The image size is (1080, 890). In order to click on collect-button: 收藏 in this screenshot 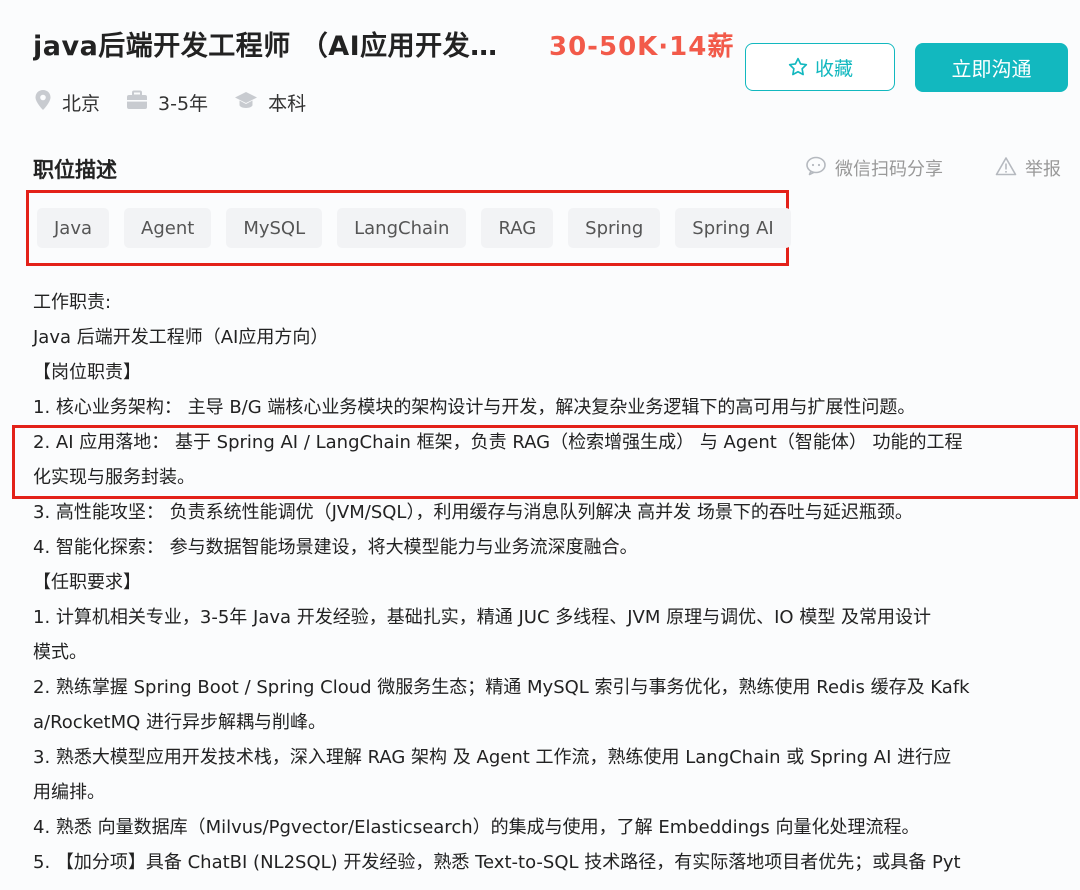, I will do `click(820, 67)`.